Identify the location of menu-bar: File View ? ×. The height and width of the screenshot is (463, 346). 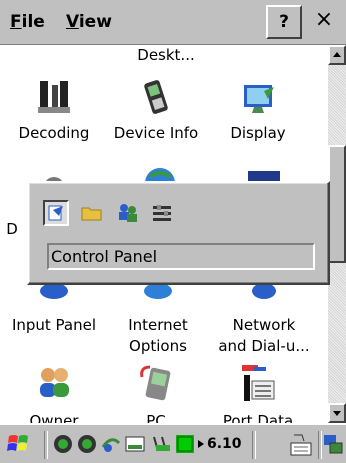
(173, 22).